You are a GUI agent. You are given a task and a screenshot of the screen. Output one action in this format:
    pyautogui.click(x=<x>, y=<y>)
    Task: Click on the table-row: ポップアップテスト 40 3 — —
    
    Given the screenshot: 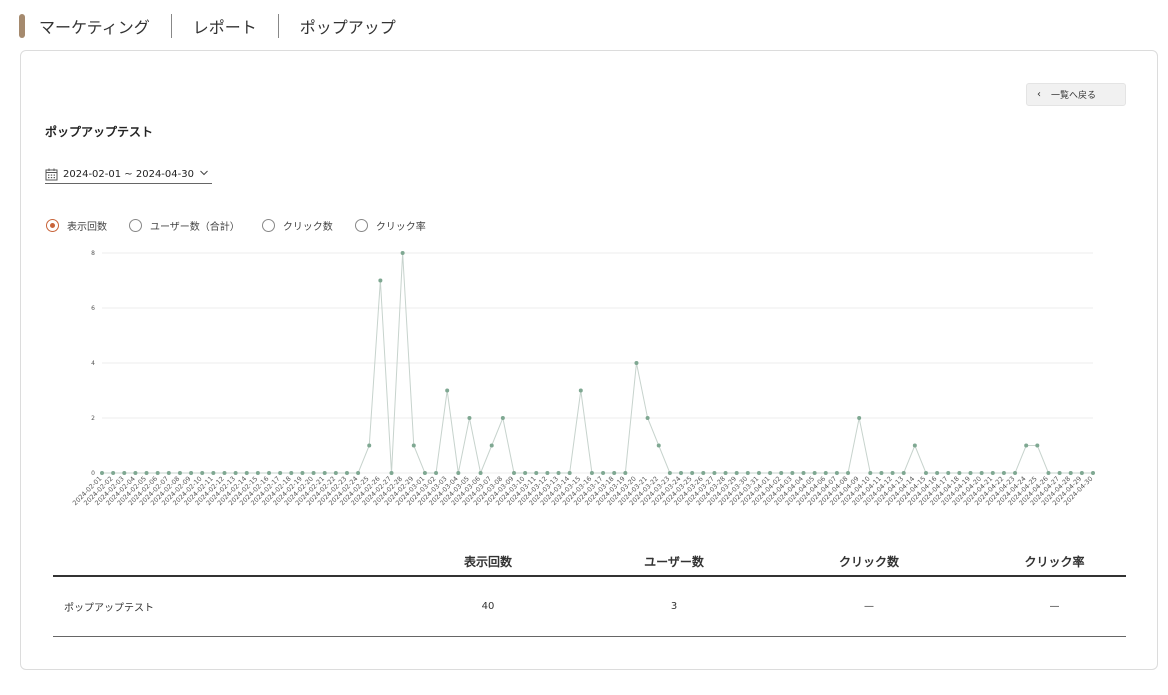 What is the action you would take?
    pyautogui.click(x=589, y=606)
    